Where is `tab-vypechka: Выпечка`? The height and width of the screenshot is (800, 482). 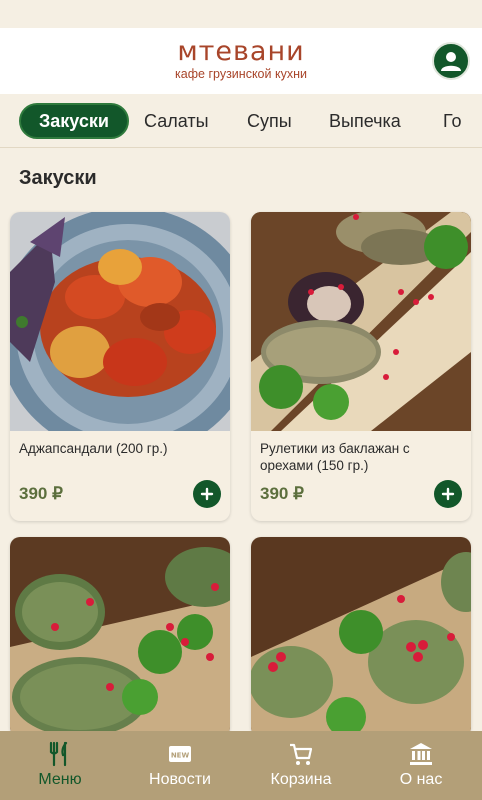 tab-vypechka: Выпечка is located at coordinates (365, 121).